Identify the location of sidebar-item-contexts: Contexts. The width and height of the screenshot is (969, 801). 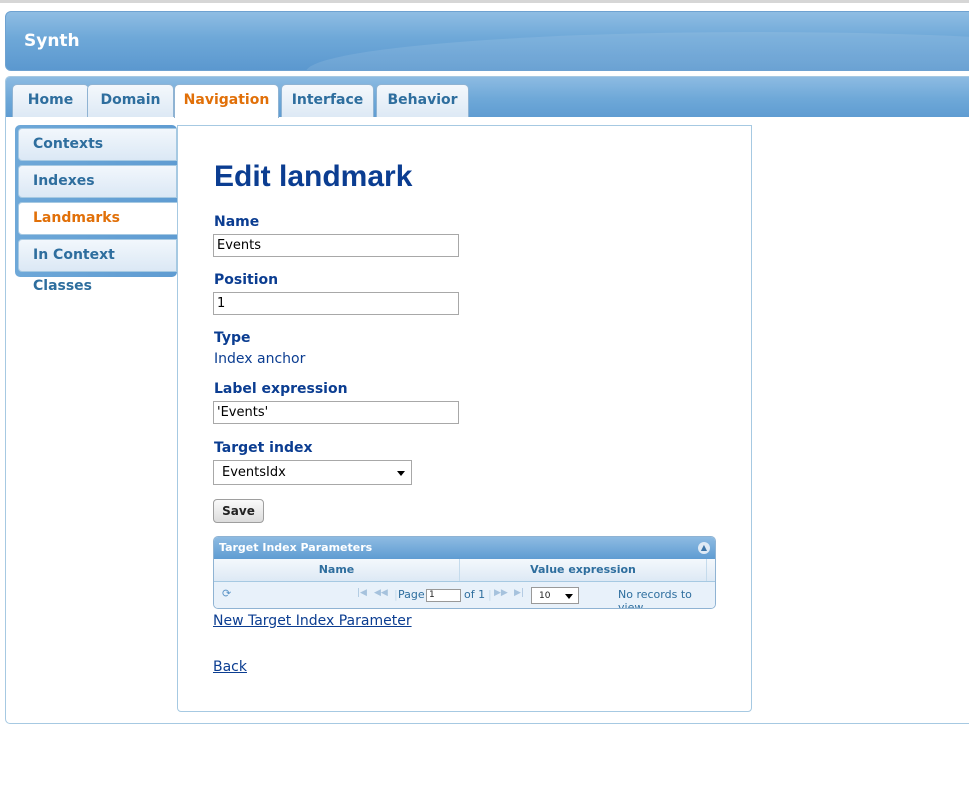
(97, 144).